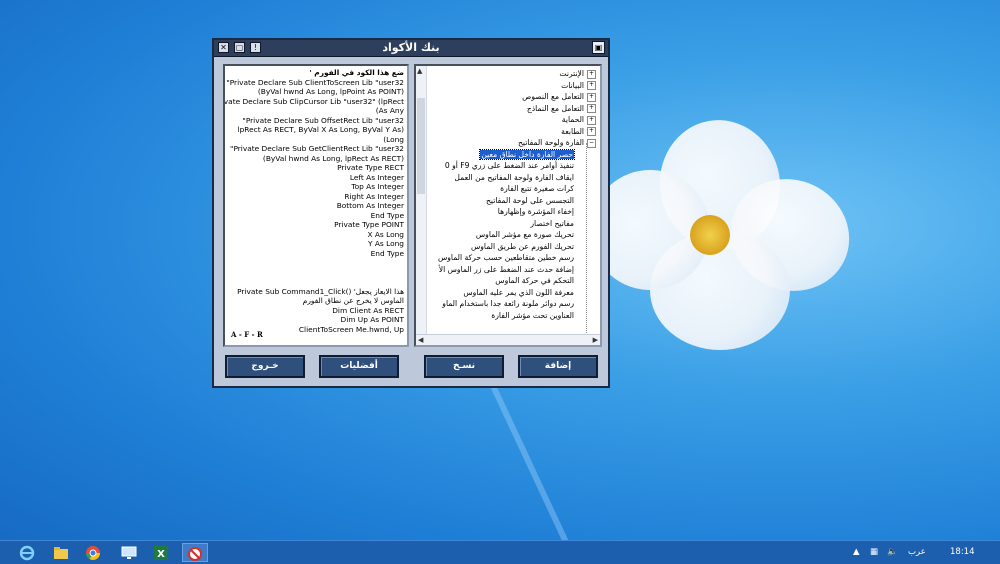  I want to click on tree-item: العناوين تحت مؤشر الفارة, so click(508, 316).